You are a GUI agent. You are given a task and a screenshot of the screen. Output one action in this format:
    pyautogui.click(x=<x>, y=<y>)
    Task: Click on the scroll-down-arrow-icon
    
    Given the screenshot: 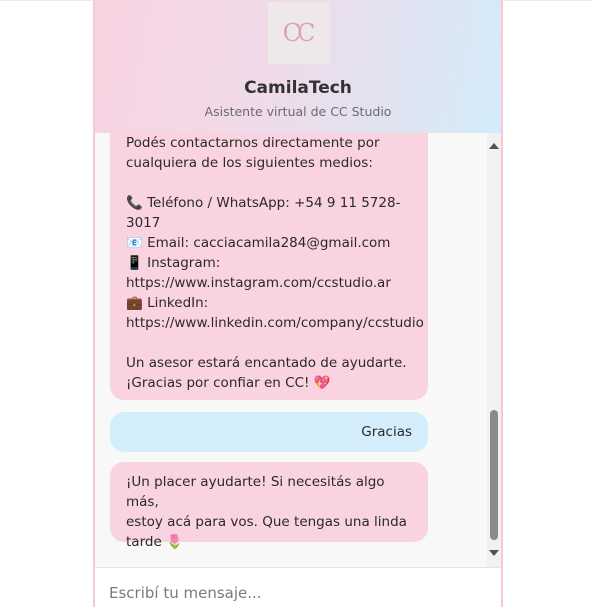 What is the action you would take?
    pyautogui.click(x=494, y=553)
    